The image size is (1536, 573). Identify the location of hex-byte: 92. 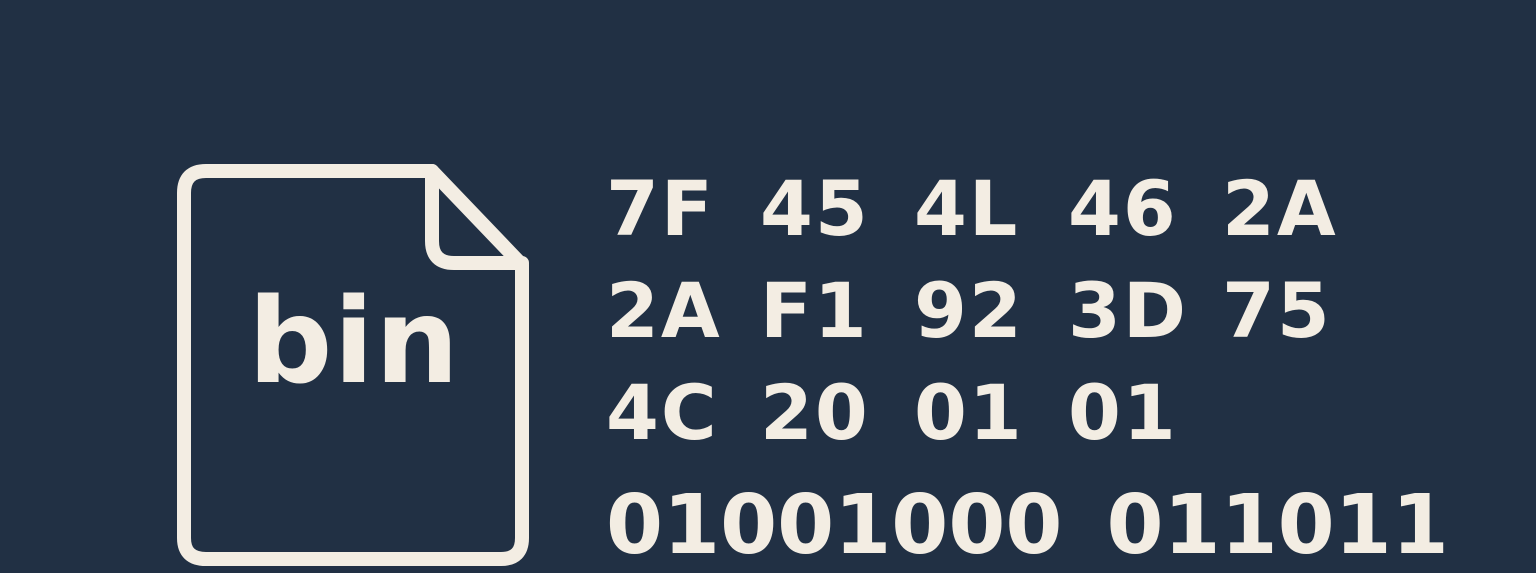
(969, 310).